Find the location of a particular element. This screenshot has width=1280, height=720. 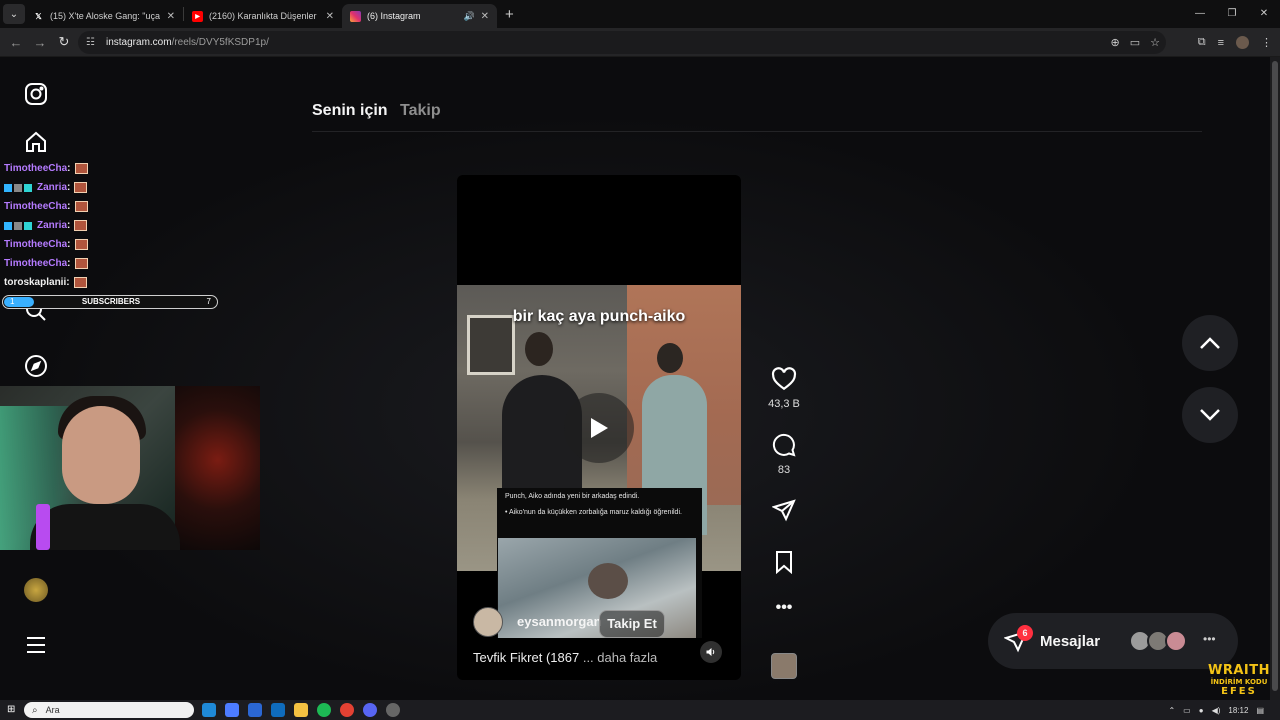

extensions-icon: ⧉ is located at coordinates (1202, 42).